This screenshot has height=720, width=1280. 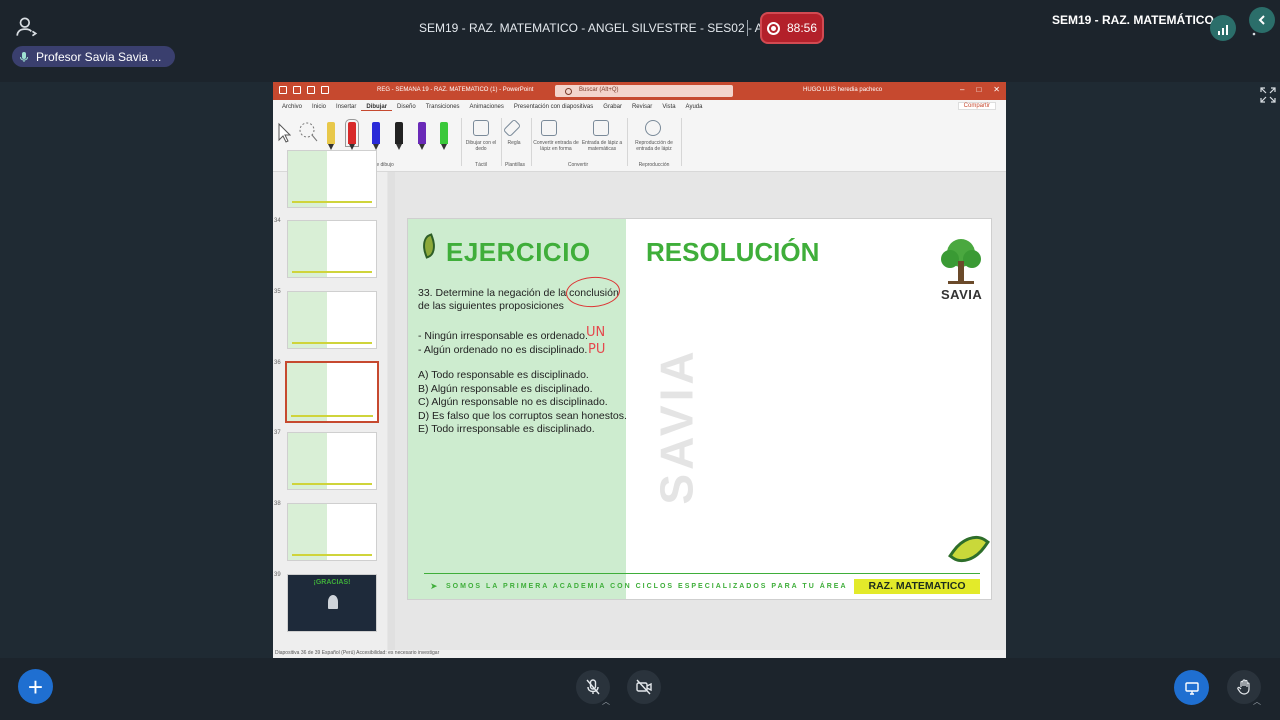 What do you see at coordinates (352, 134) in the screenshot?
I see `pen-red-icon` at bounding box center [352, 134].